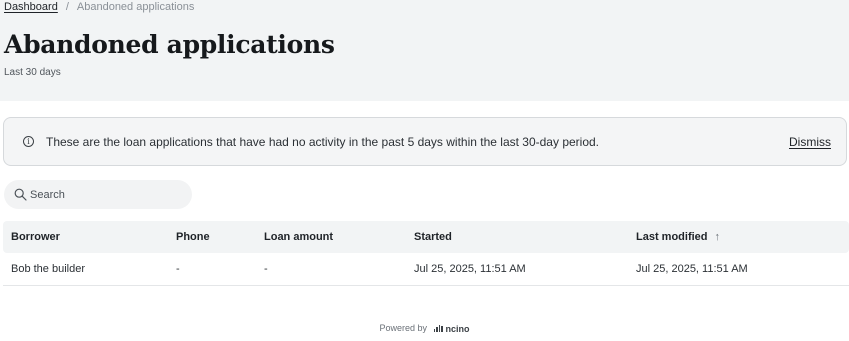 This screenshot has height=341, width=849. I want to click on arrow-up-icon: ↑, so click(718, 237).